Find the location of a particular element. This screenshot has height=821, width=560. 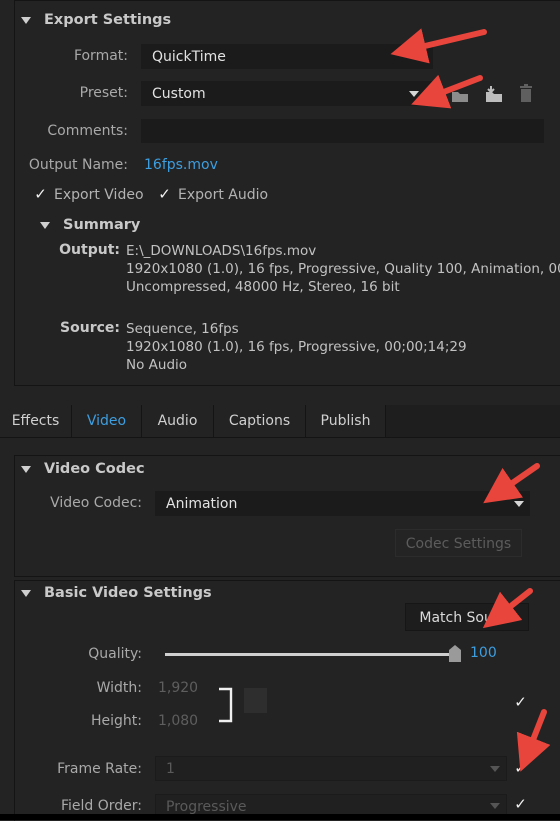

annotation-arrow-frame-rate is located at coordinates (533, 740).